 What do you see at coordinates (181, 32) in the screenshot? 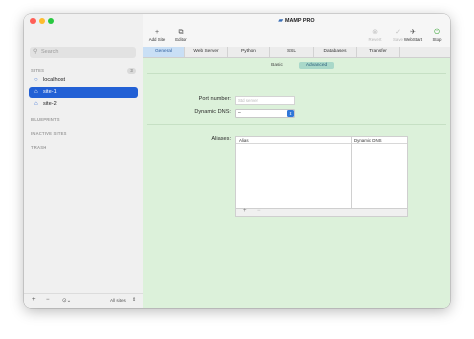
I see `editor-icon: ⧉` at bounding box center [181, 32].